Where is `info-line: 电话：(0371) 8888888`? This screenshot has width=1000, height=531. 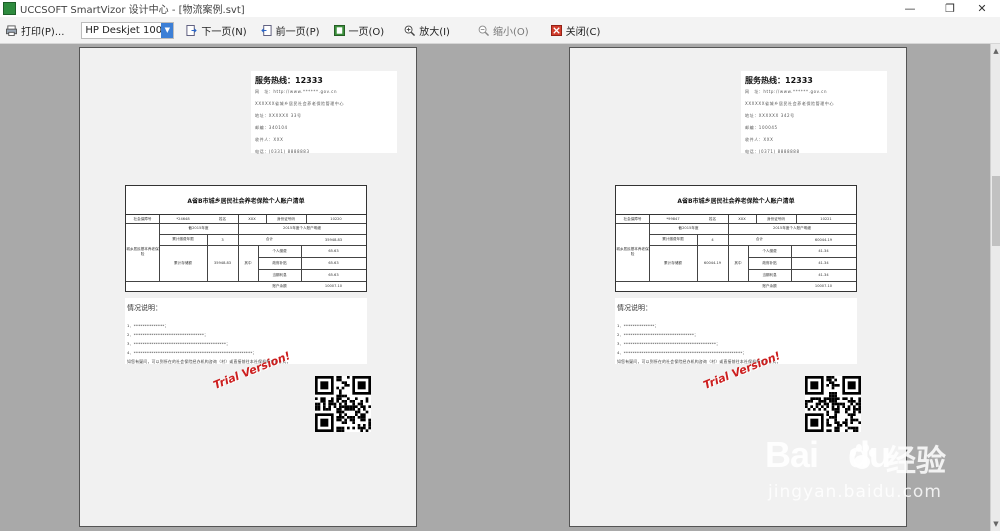 info-line: 电话：(0371) 8888888 is located at coordinates (772, 151).